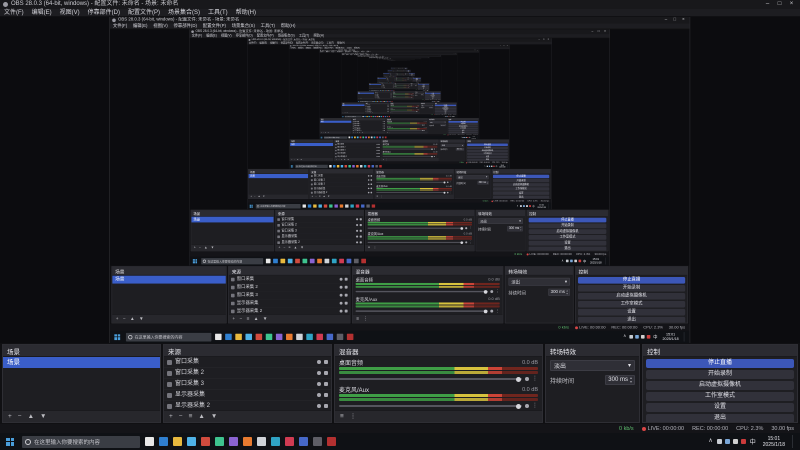 The height and width of the screenshot is (450, 800). Describe the element at coordinates (246, 13) in the screenshot. I see `menu-item-help: 帮助(H)` at that location.